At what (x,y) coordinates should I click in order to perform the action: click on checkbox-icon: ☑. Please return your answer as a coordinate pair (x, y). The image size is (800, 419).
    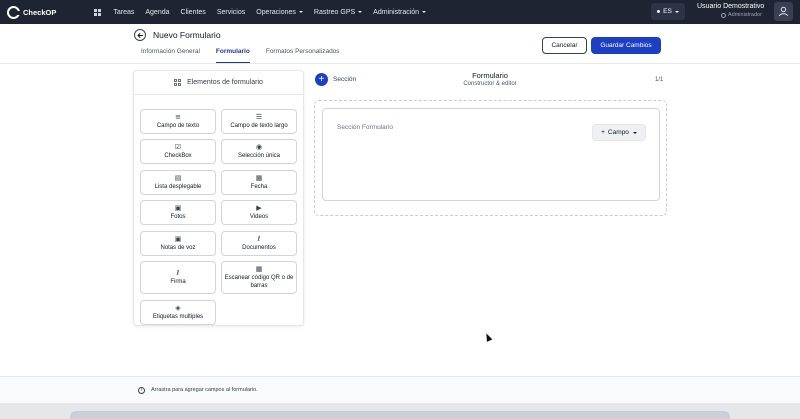
    Looking at the image, I should click on (178, 147).